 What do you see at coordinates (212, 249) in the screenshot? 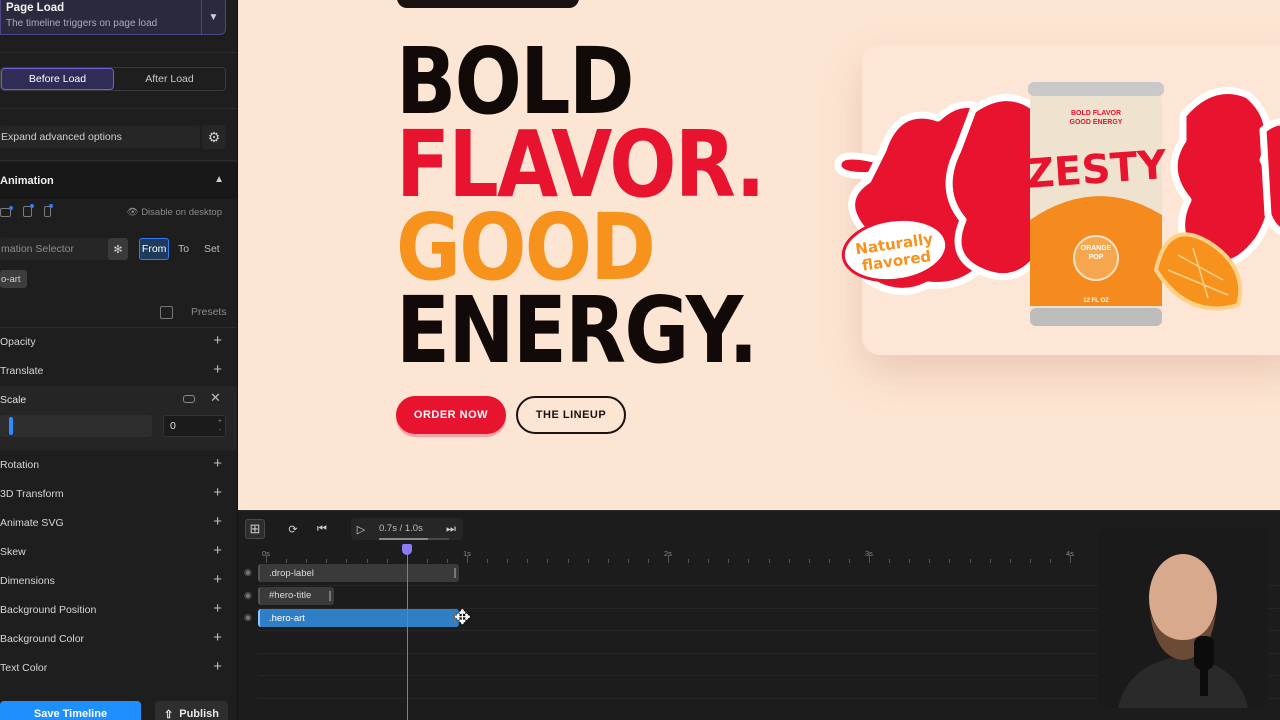
I see `mode-set: Set` at bounding box center [212, 249].